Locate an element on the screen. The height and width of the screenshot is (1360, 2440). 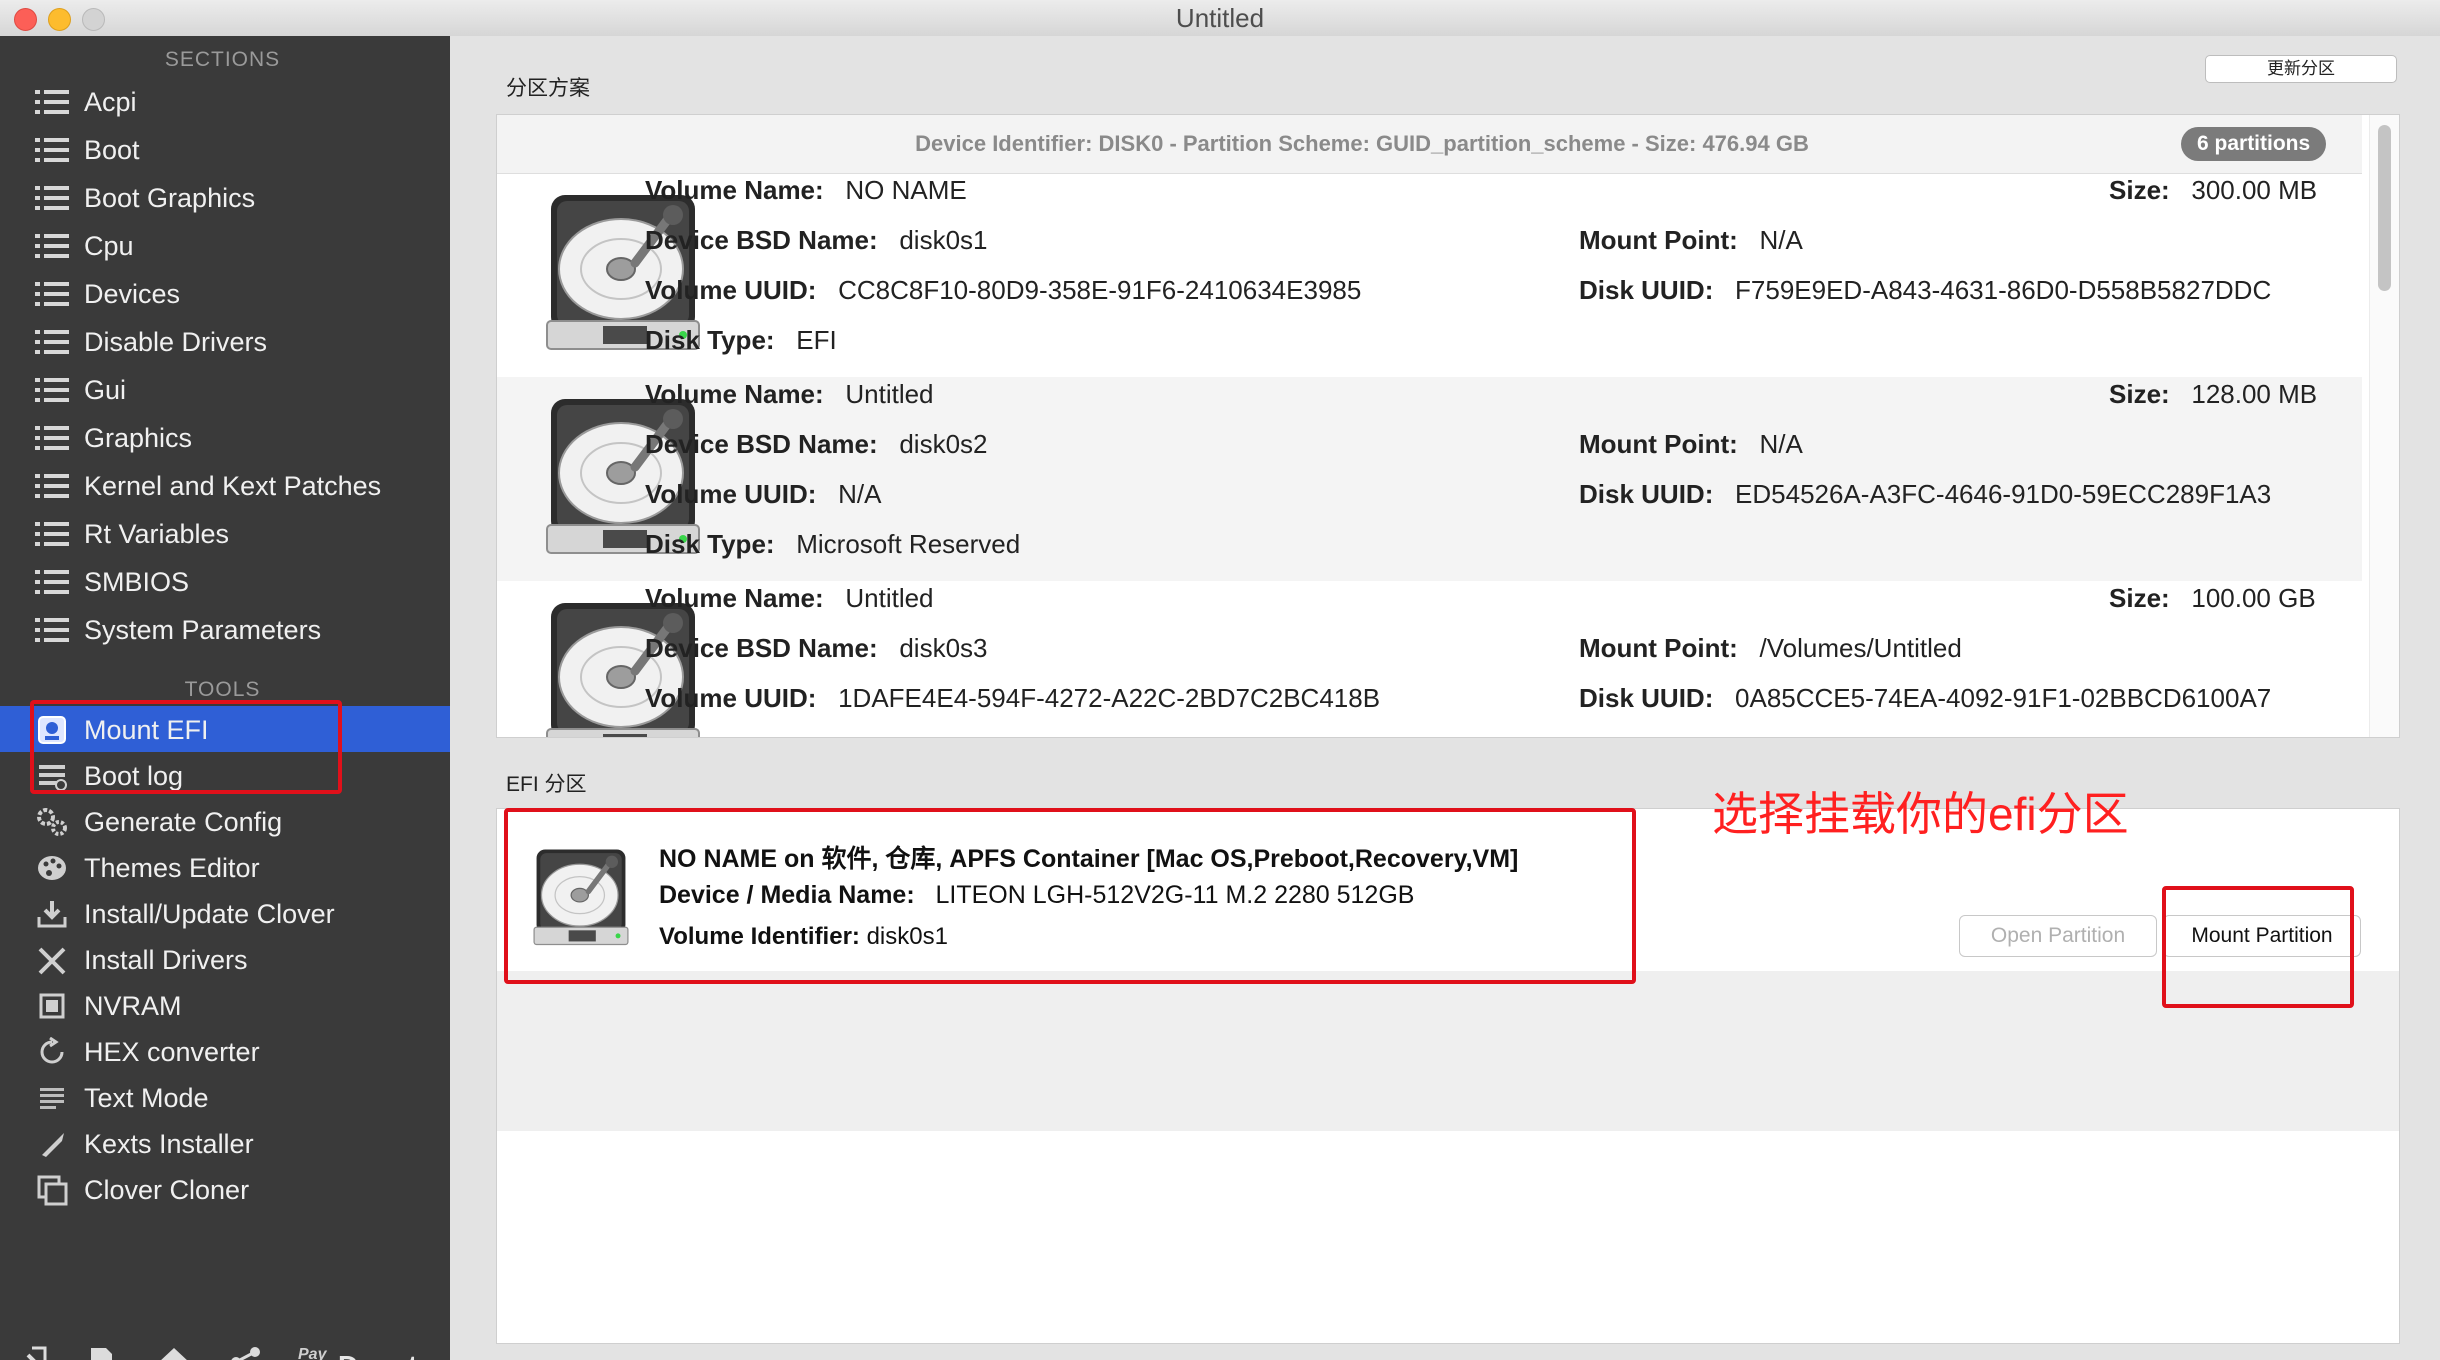
volume-uuid-value: N/A is located at coordinates (860, 494).